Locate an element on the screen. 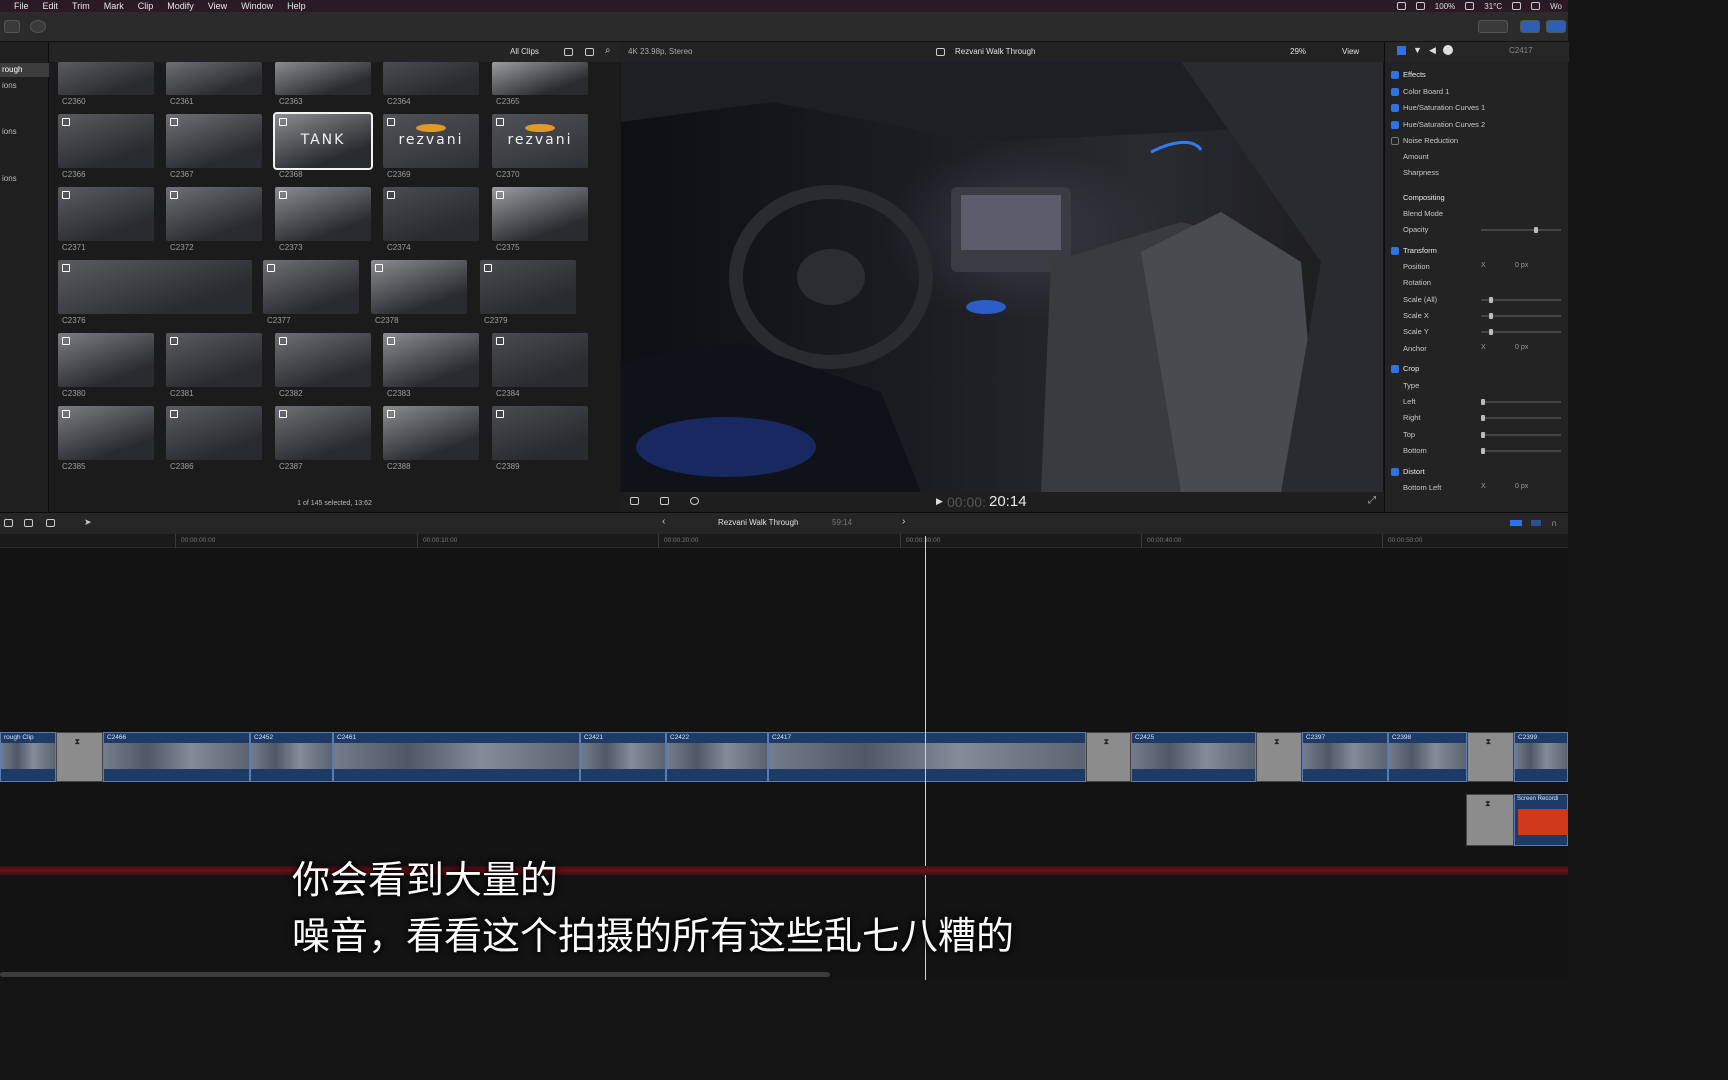 This screenshot has height=1080, width=1728. timeline-clip: C2425 is located at coordinates (1193, 757).